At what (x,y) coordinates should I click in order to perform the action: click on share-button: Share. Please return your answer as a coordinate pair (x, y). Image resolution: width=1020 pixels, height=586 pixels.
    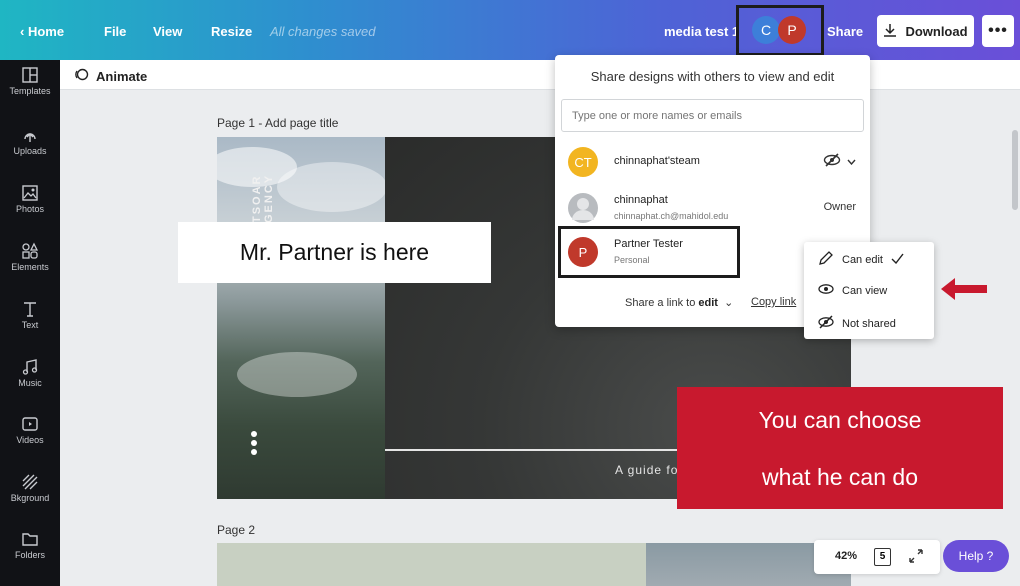
    Looking at the image, I should click on (845, 31).